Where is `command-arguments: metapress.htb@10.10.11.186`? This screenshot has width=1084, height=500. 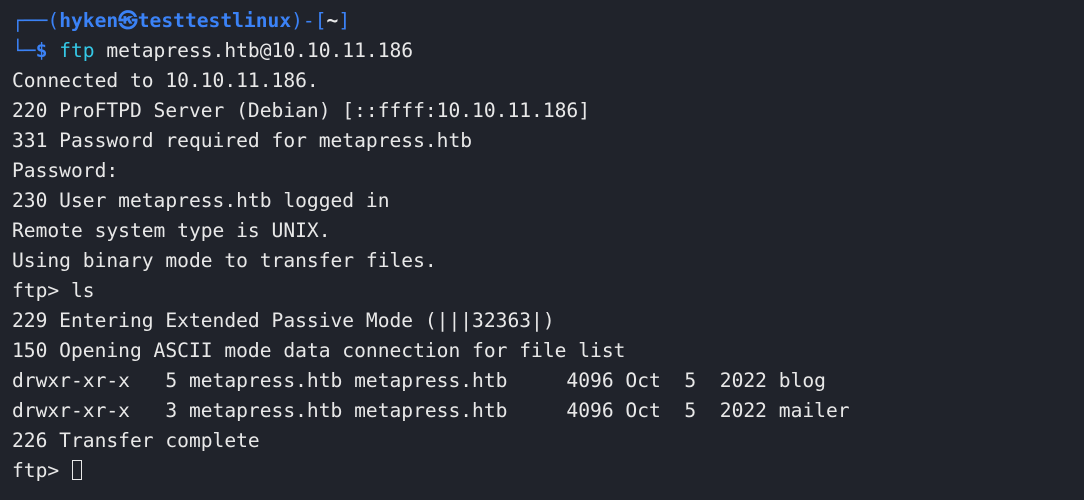 command-arguments: metapress.htb@10.10.11.186 is located at coordinates (254, 50).